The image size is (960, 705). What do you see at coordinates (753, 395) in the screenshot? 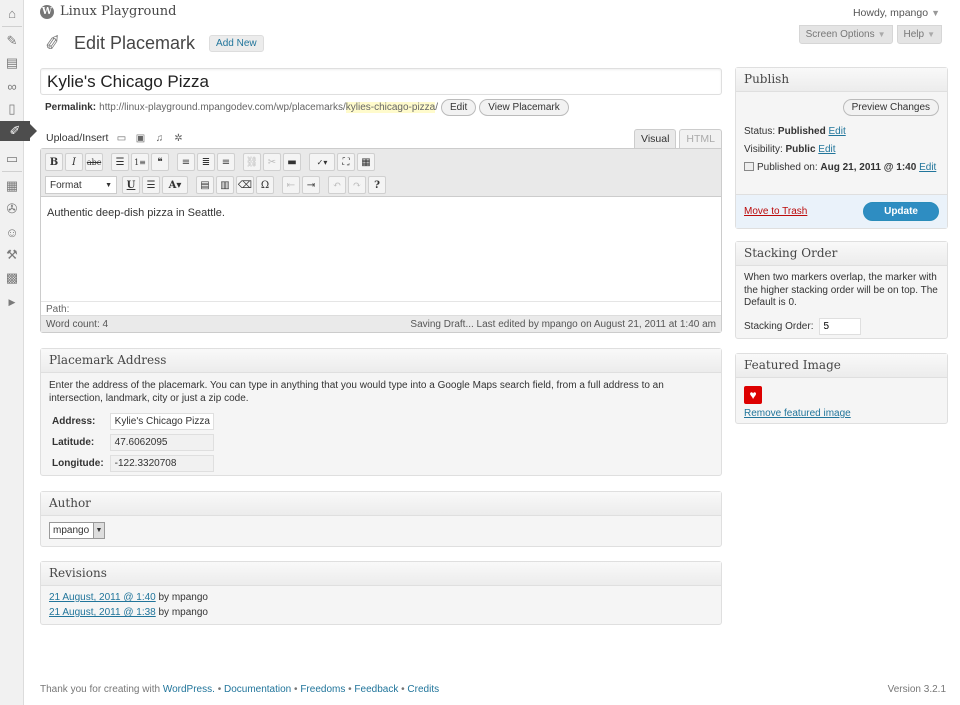
I see `featured-heart-image: ♥` at bounding box center [753, 395].